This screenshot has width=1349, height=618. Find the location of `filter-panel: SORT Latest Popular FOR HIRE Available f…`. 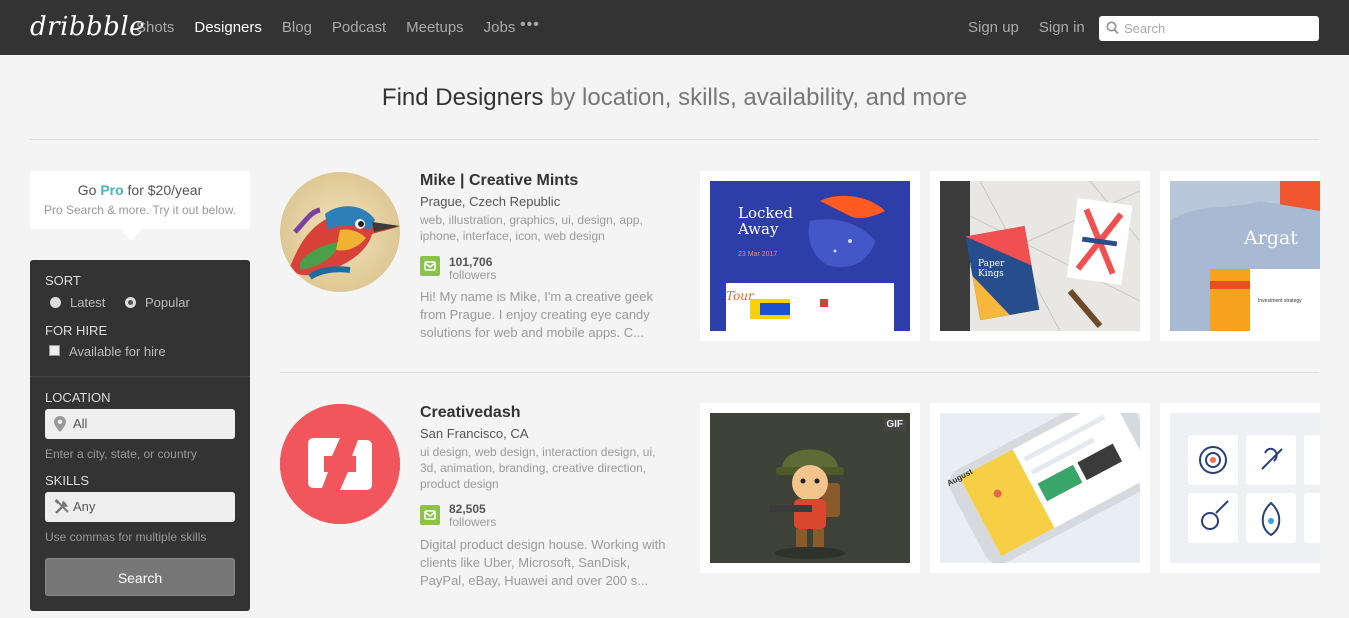

filter-panel: SORT Latest Popular FOR HIRE Available f… is located at coordinates (140, 435).